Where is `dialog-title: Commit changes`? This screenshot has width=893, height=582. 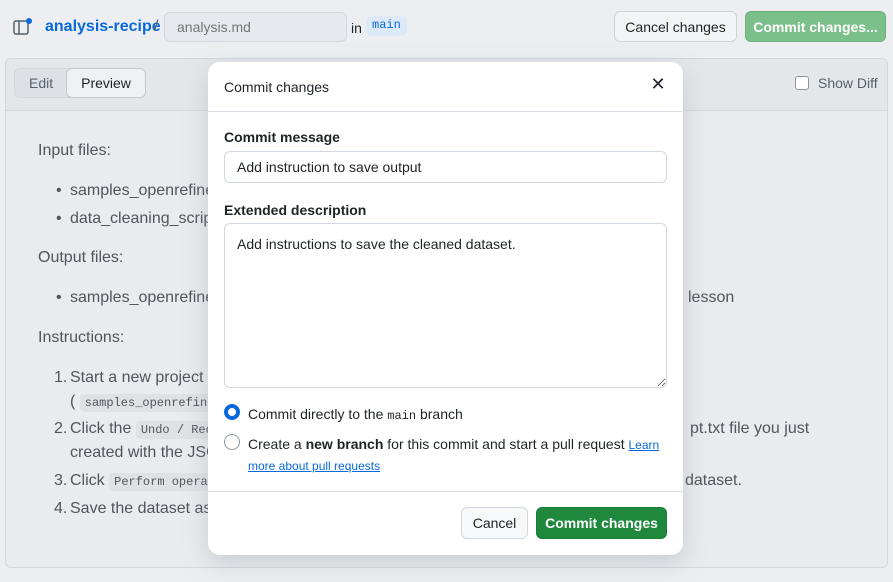 dialog-title: Commit changes is located at coordinates (277, 87).